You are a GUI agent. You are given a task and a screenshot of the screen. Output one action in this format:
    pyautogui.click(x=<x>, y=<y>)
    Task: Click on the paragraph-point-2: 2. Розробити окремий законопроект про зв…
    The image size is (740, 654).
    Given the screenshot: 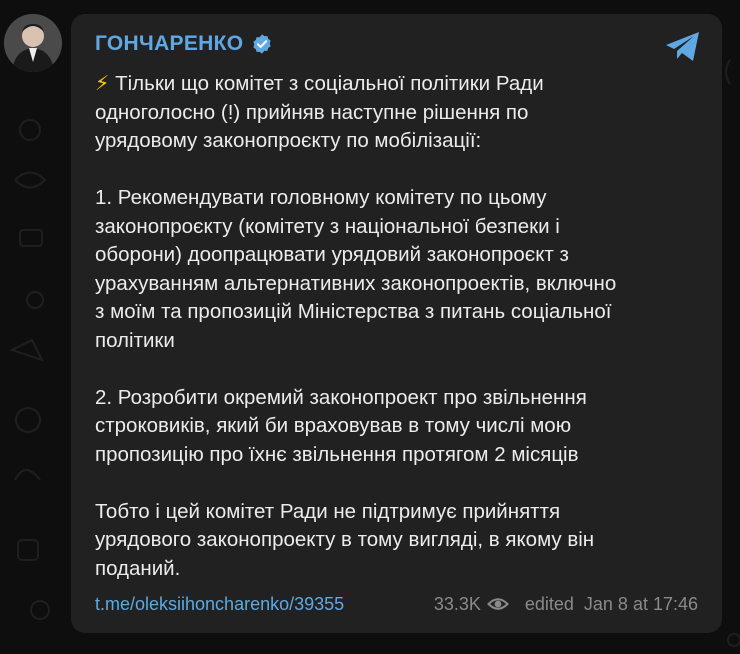 What is the action you would take?
    pyautogui.click(x=341, y=425)
    